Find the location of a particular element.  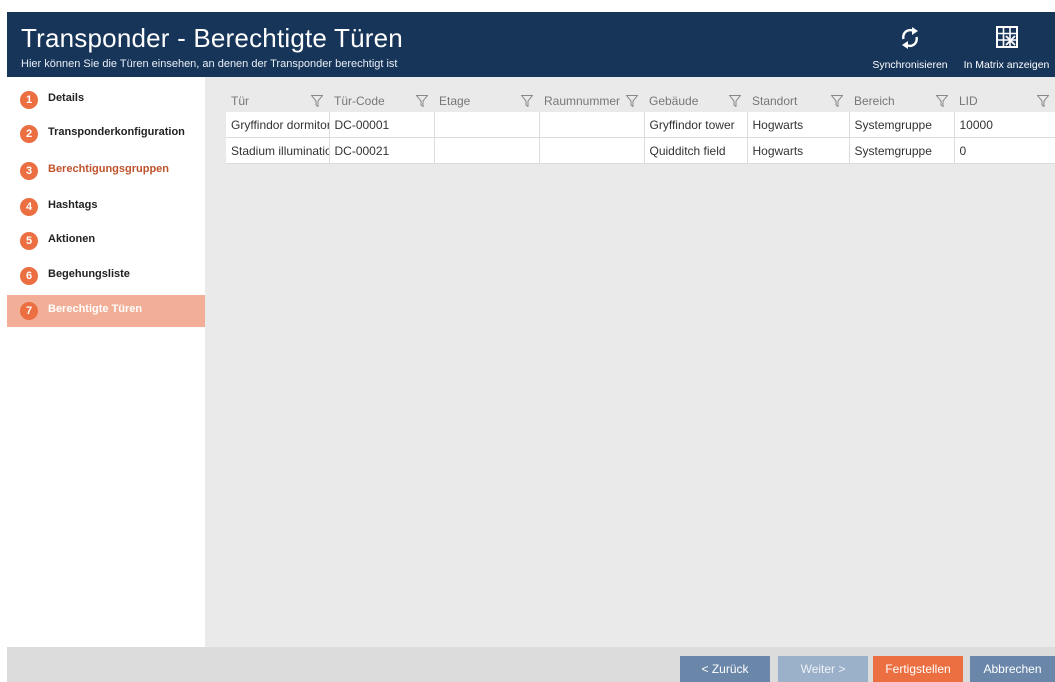

step-access-list: 6 Begehungsliste is located at coordinates (106, 276).